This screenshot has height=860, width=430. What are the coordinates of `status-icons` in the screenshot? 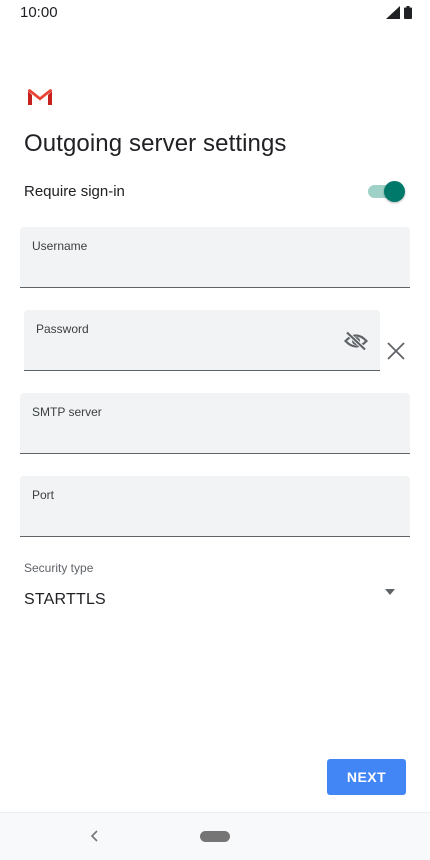 It's located at (399, 12).